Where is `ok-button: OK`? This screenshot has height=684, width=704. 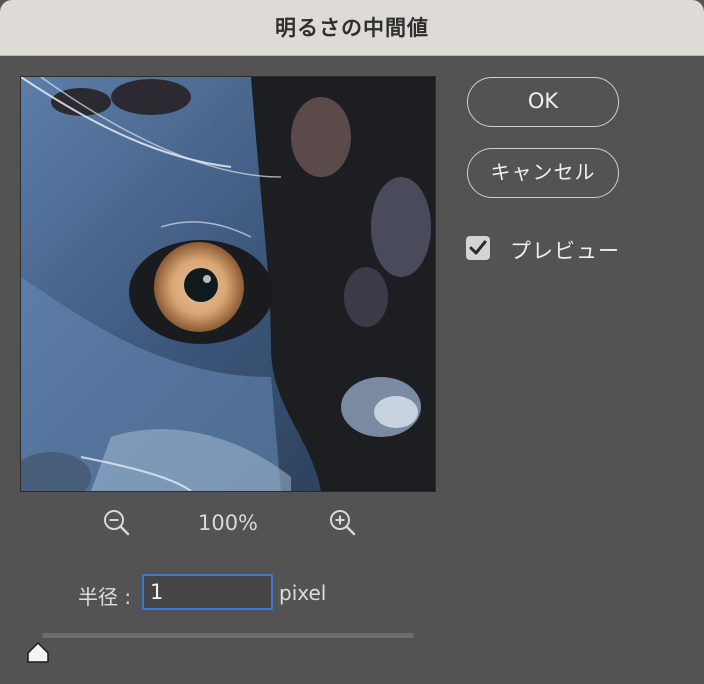
ok-button: OK is located at coordinates (543, 102).